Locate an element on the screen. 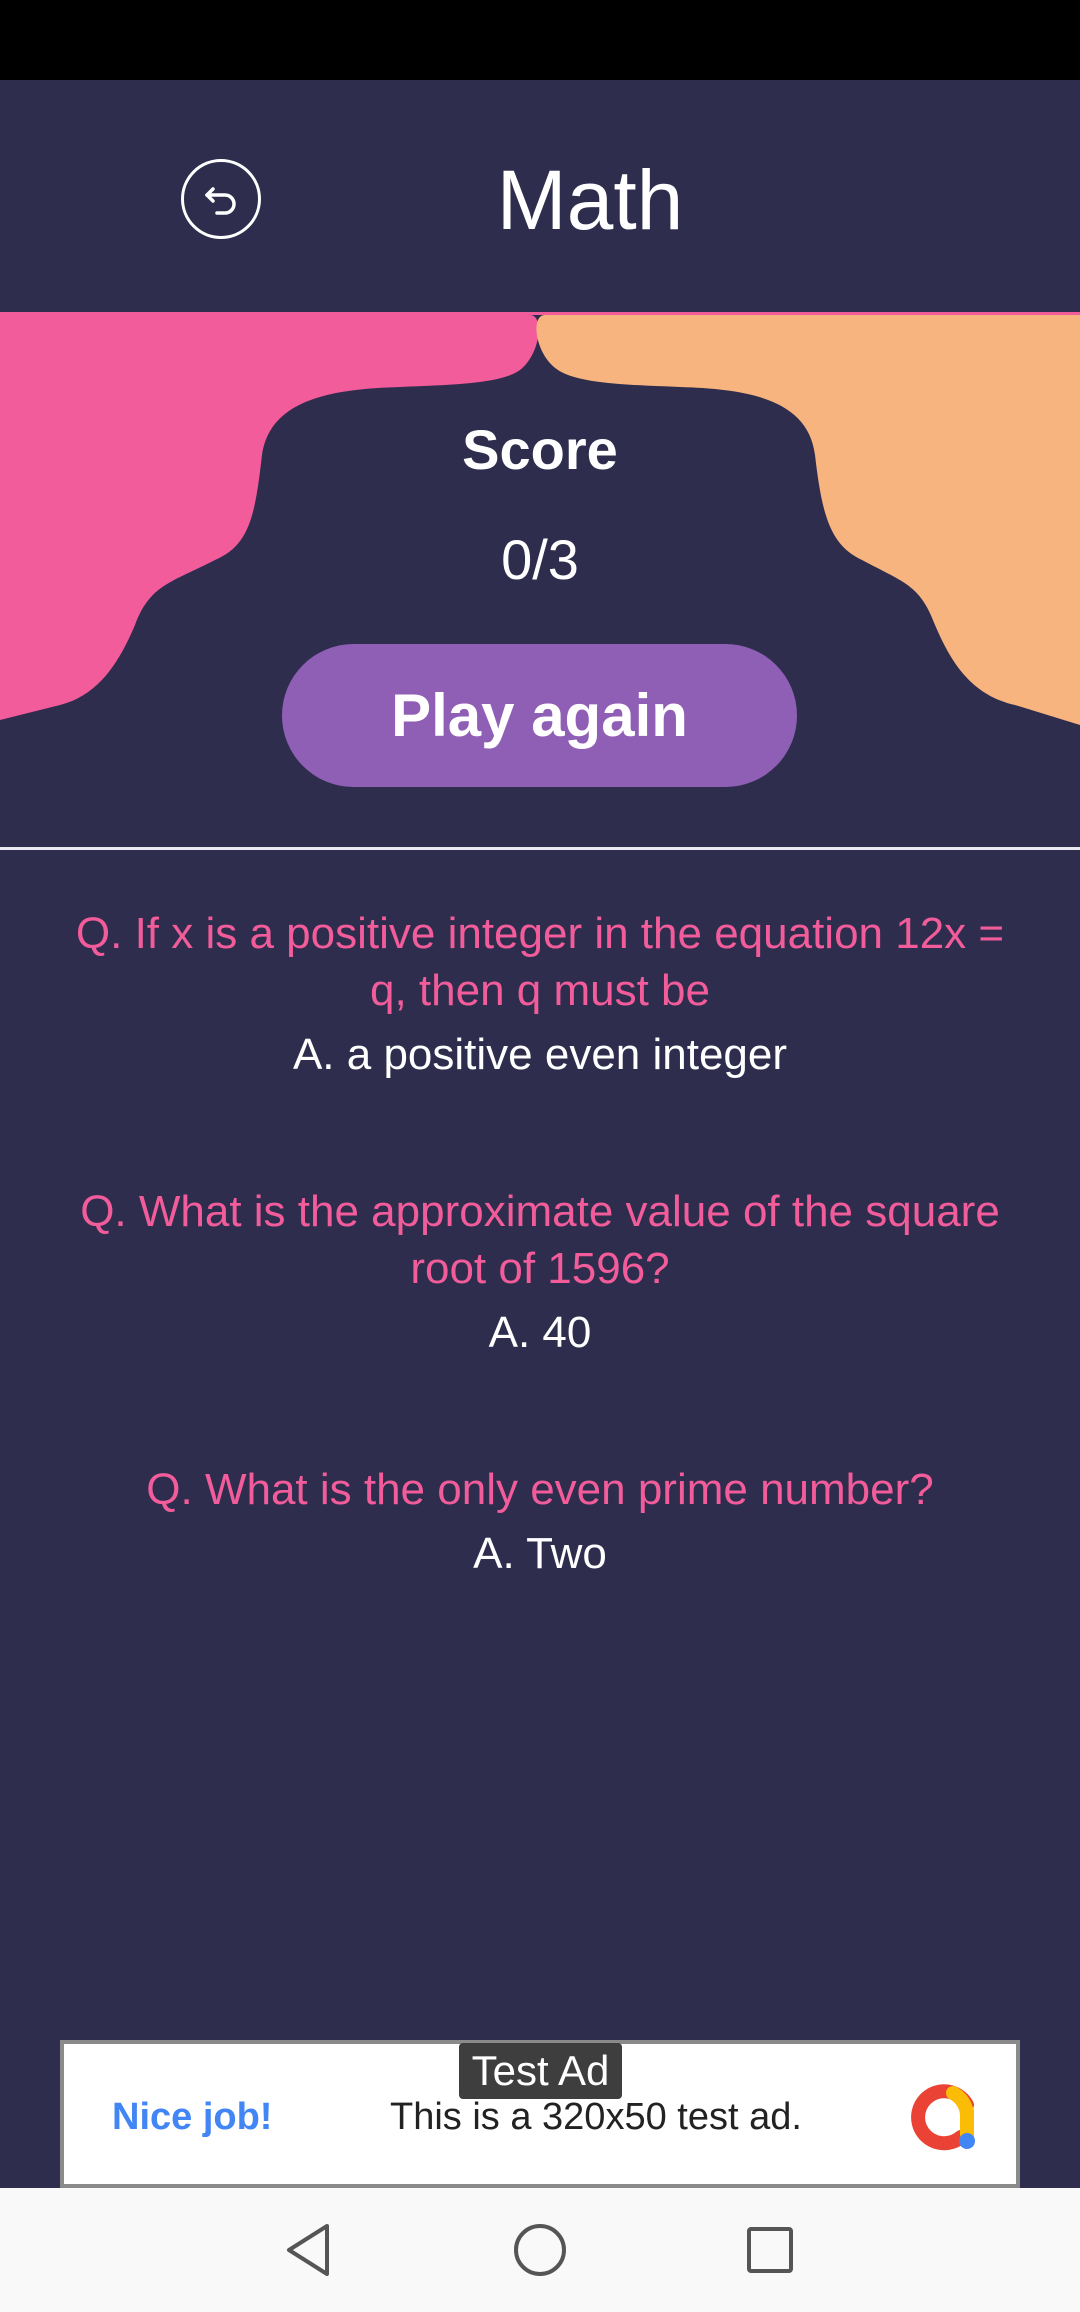 The image size is (1080, 2312). score-value: 0/3 is located at coordinates (540, 559).